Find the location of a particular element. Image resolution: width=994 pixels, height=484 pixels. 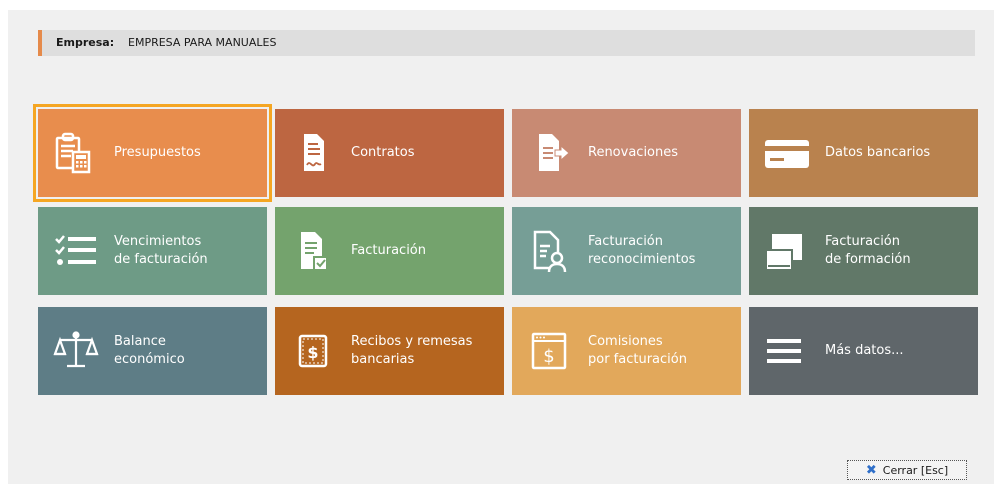

close-icon: ✖ is located at coordinates (871, 470).